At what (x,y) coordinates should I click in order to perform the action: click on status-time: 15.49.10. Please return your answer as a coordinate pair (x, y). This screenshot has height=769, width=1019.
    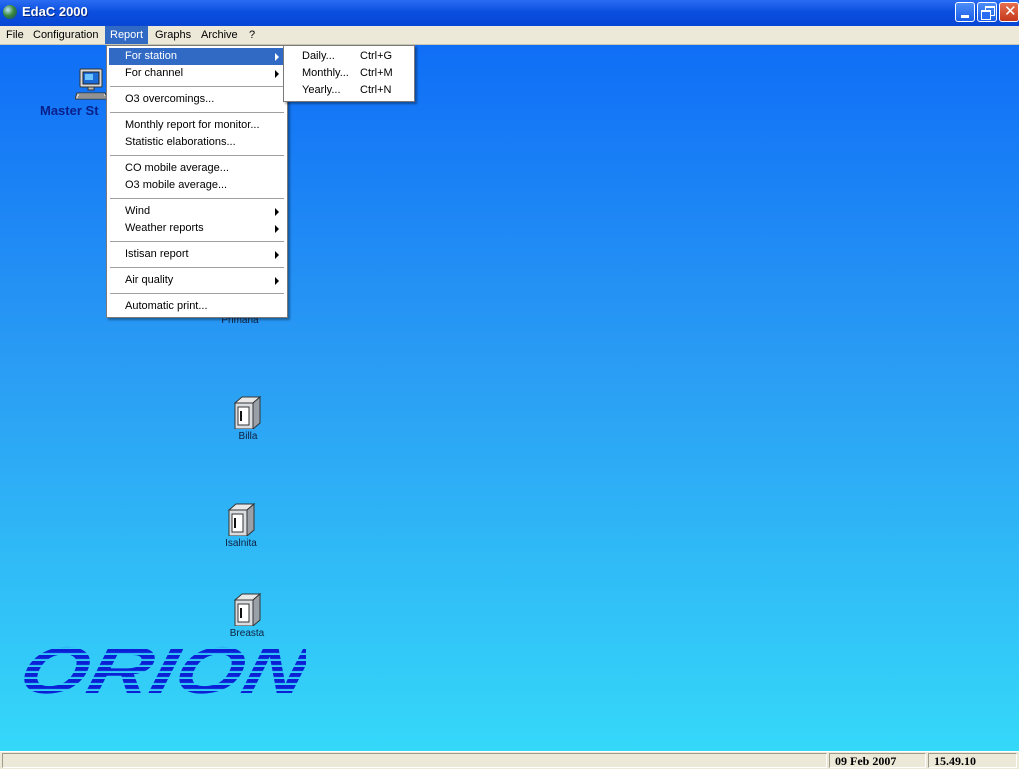
    Looking at the image, I should click on (972, 760).